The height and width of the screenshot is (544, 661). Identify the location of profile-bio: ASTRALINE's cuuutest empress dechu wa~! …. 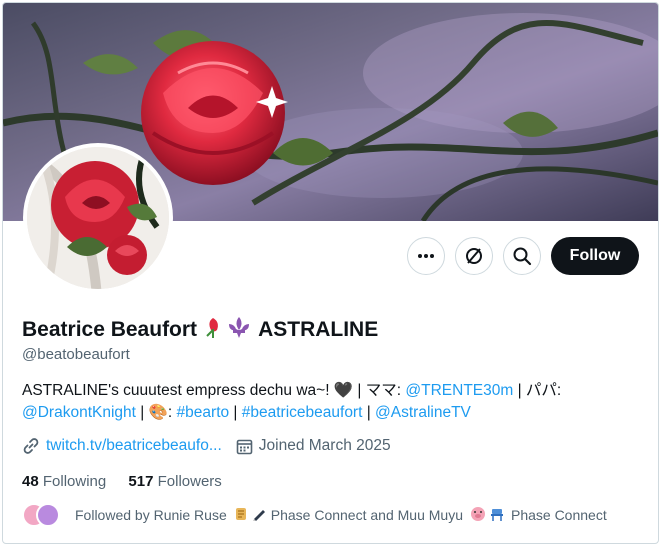
(327, 402).